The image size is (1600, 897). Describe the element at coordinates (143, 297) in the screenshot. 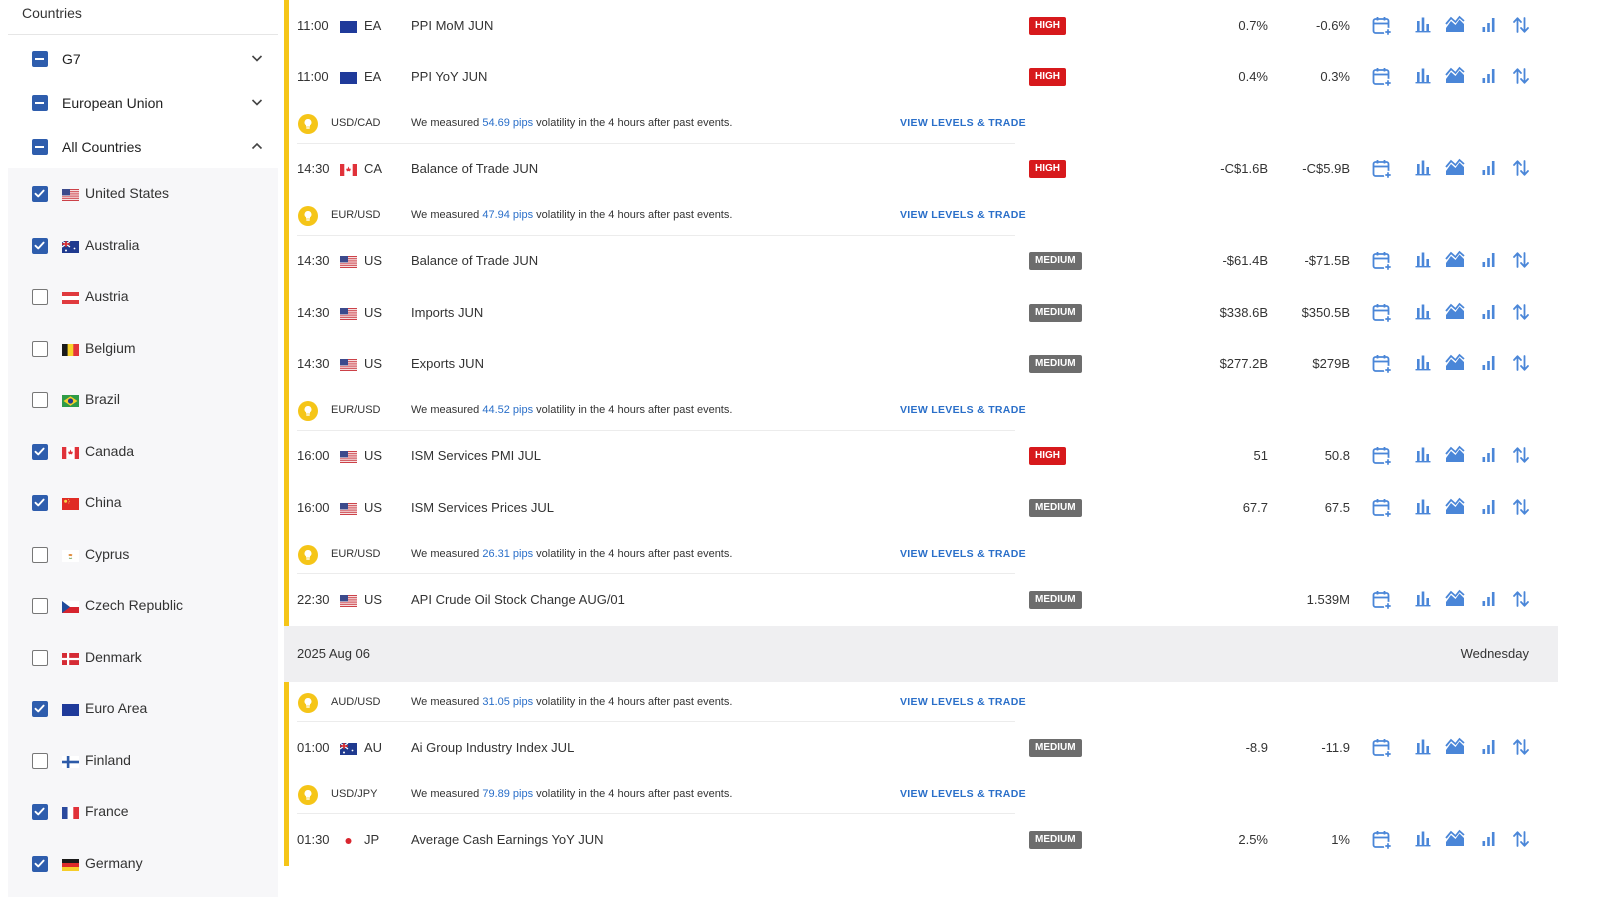

I see `country-item-austria: Austria` at that location.